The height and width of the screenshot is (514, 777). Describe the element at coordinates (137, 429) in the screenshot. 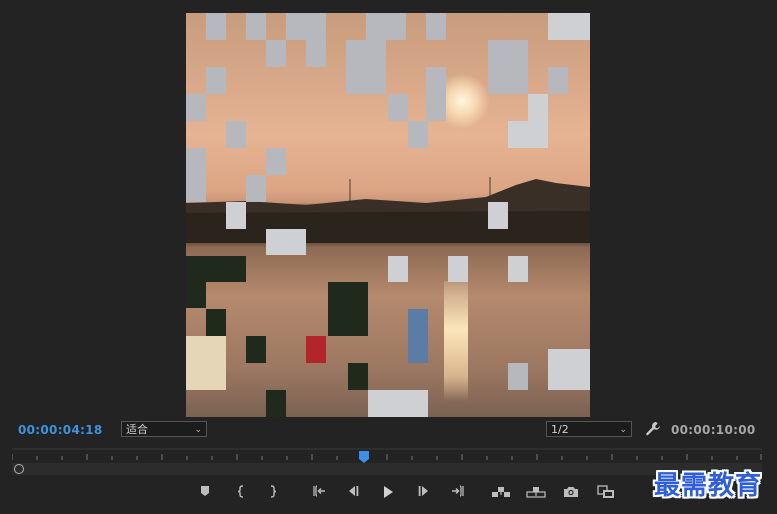

I see `zoom-level-value: 适合` at that location.